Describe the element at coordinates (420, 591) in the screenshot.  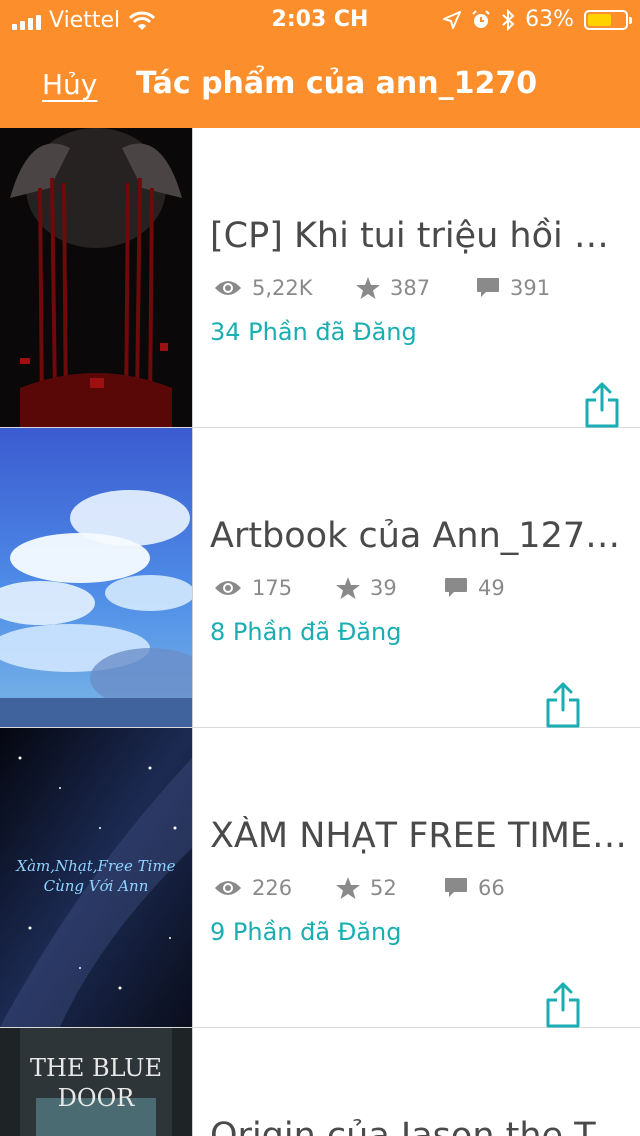
I see `story-stats: 175 39 49` at that location.